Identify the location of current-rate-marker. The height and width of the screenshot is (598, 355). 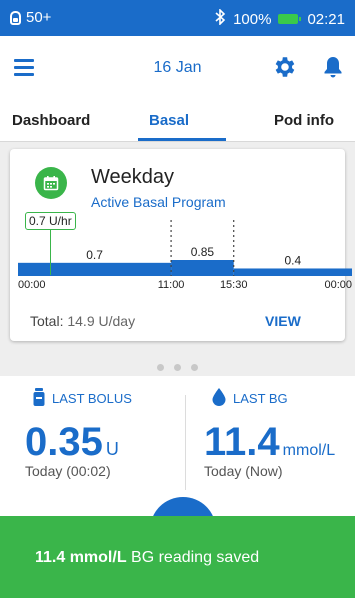
(50, 252).